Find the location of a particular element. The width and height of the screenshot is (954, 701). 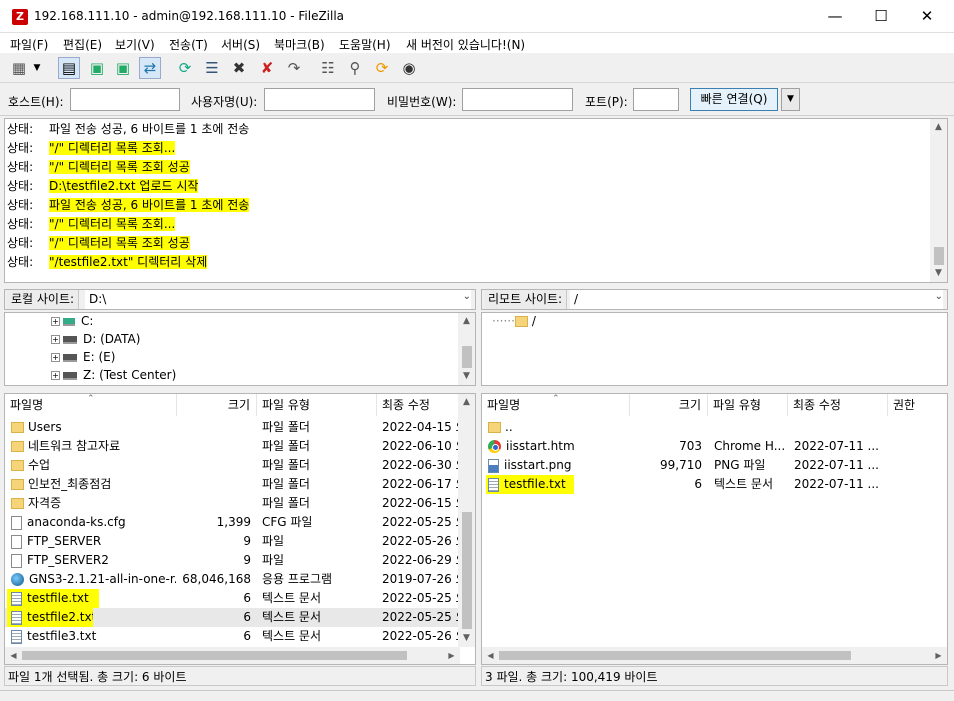

host-input is located at coordinates (125, 99).